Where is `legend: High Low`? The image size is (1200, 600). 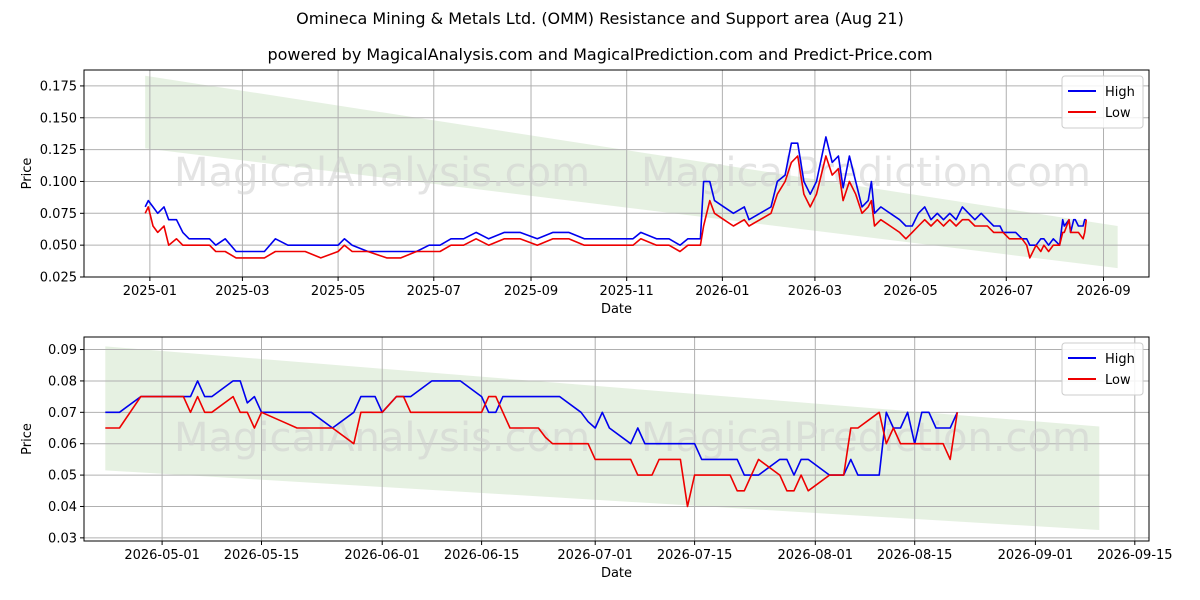
legend: High Low is located at coordinates (1102, 369).